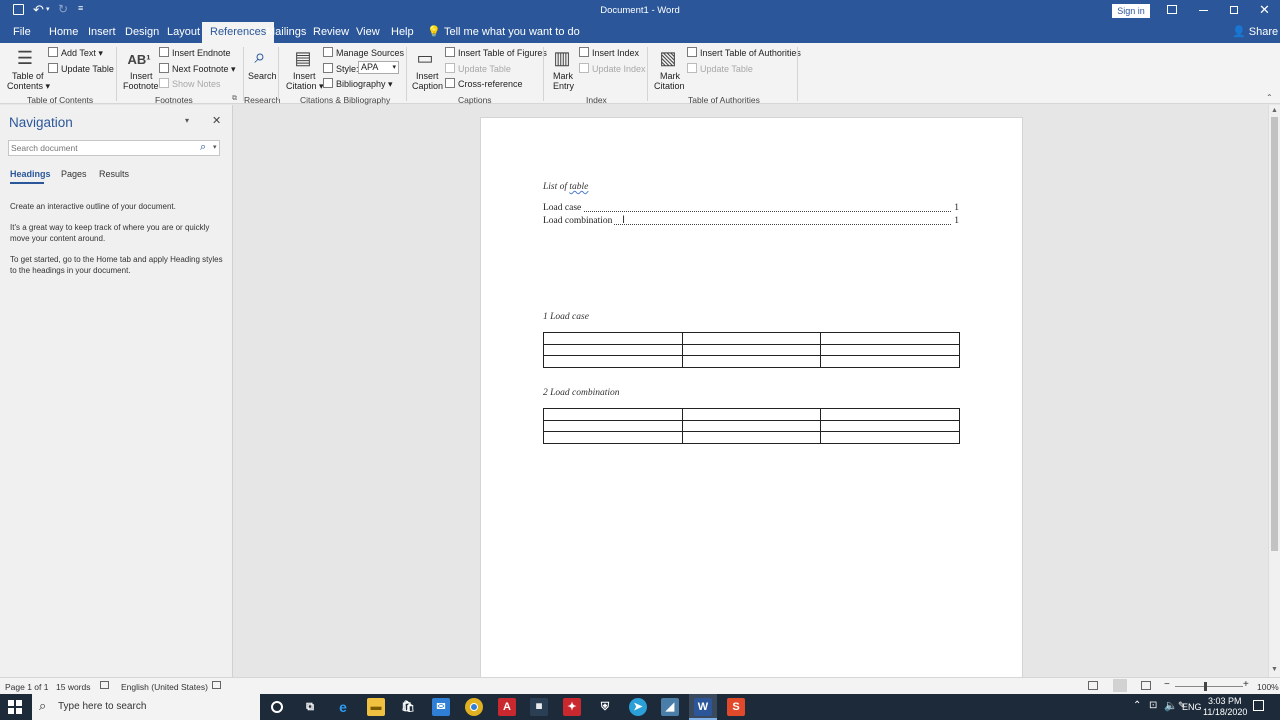  What do you see at coordinates (368, 32) in the screenshot?
I see `tab-view: View` at bounding box center [368, 32].